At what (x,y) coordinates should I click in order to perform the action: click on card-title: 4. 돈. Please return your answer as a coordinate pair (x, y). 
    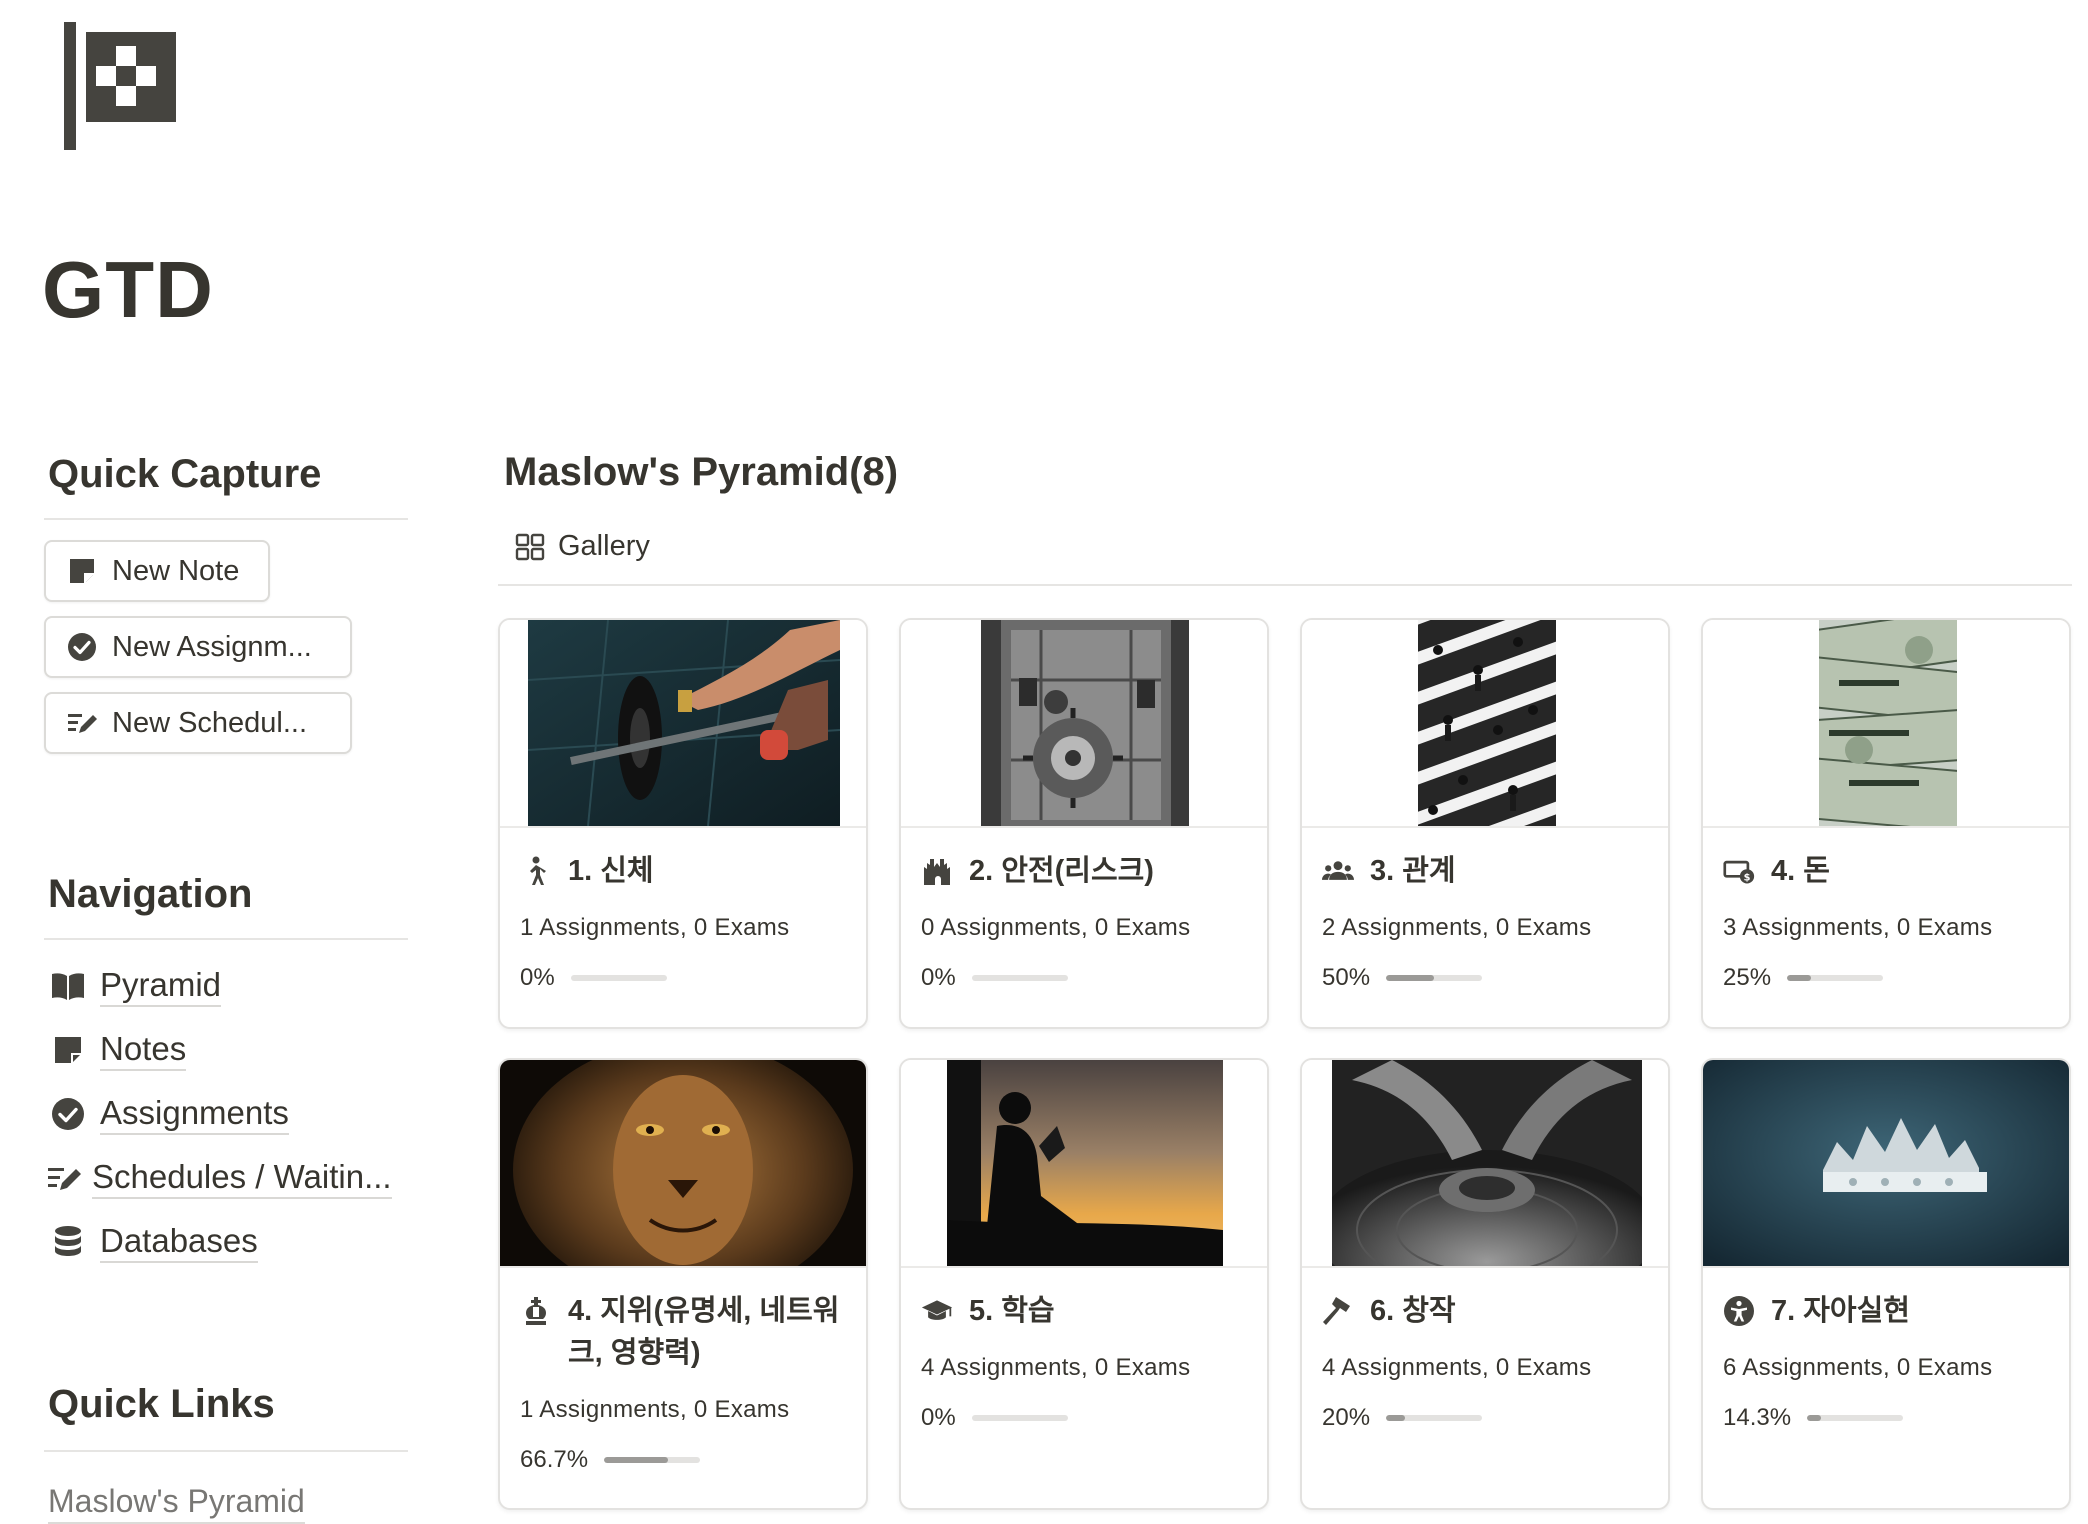
    Looking at the image, I should click on (1800, 871).